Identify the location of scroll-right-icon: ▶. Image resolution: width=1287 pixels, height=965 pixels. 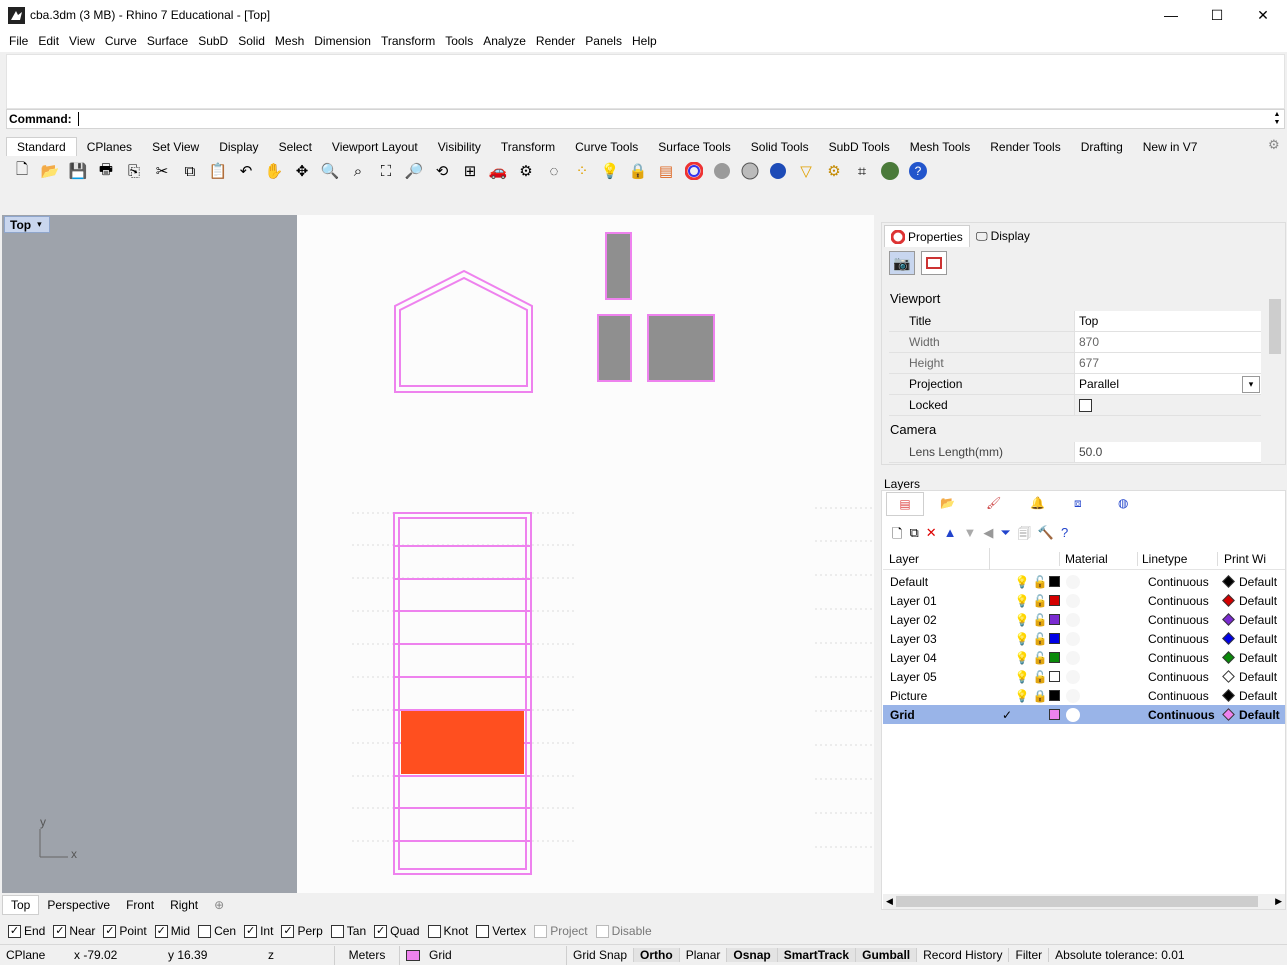
(1278, 901).